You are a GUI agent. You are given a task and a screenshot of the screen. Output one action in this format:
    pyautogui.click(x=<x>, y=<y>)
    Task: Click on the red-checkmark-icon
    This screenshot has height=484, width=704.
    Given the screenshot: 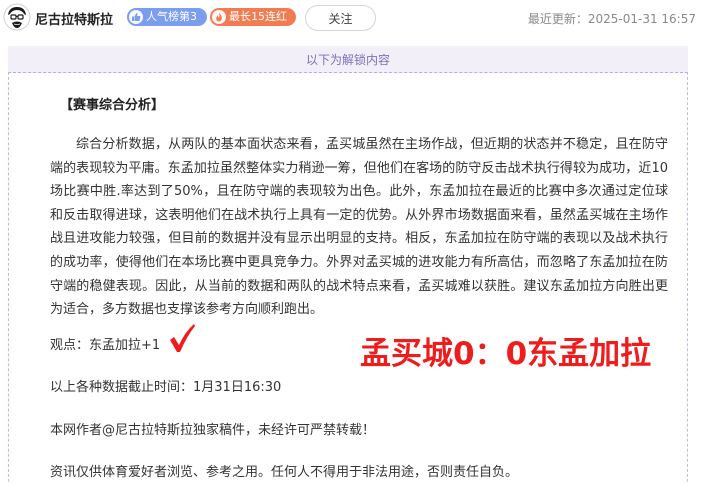 What is the action you would take?
    pyautogui.click(x=182, y=338)
    